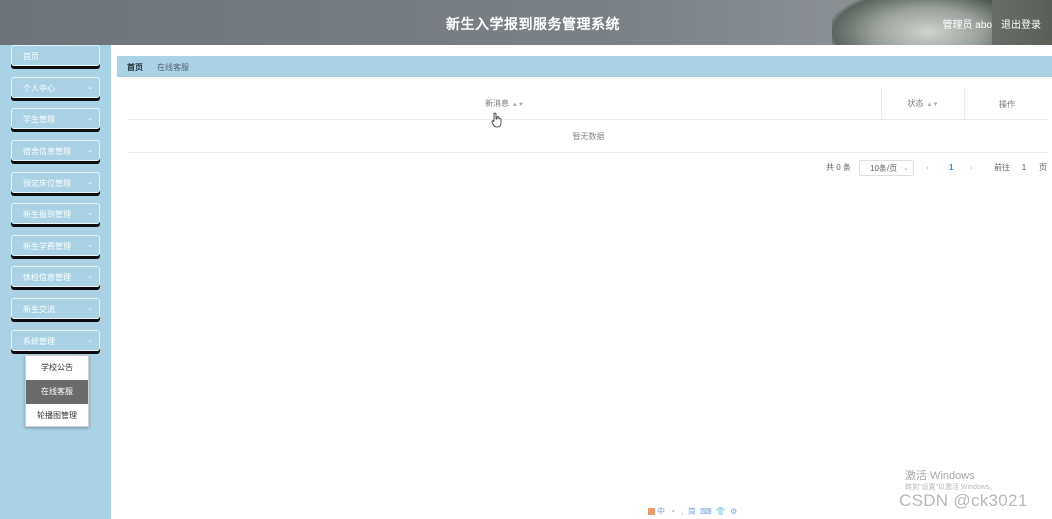 This screenshot has height=519, width=1052. Describe the element at coordinates (39, 88) in the screenshot. I see `sidebar-item-label: 个人中心` at that location.